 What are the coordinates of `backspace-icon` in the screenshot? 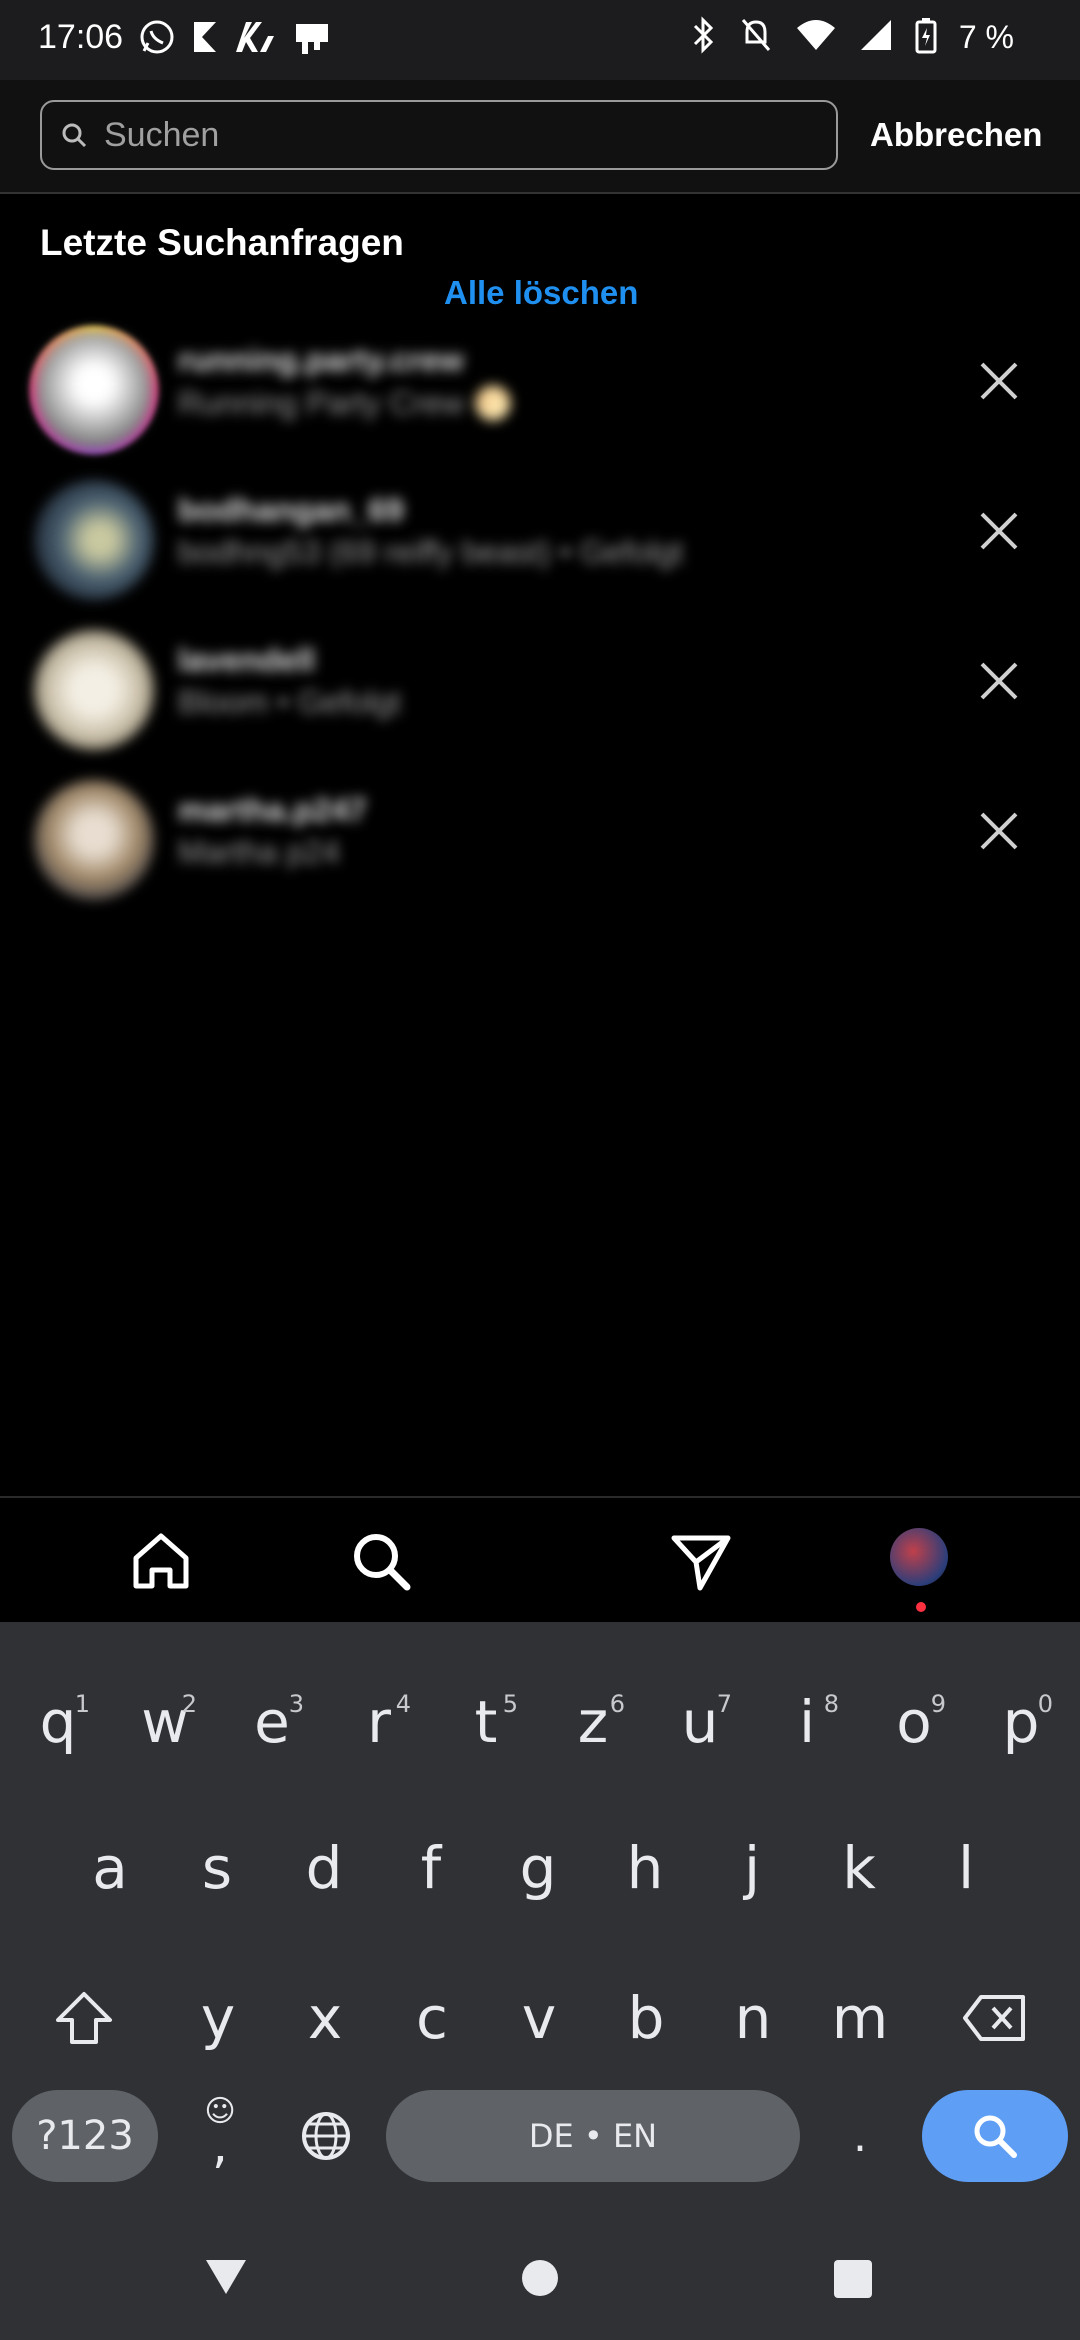 It's located at (994, 2018).